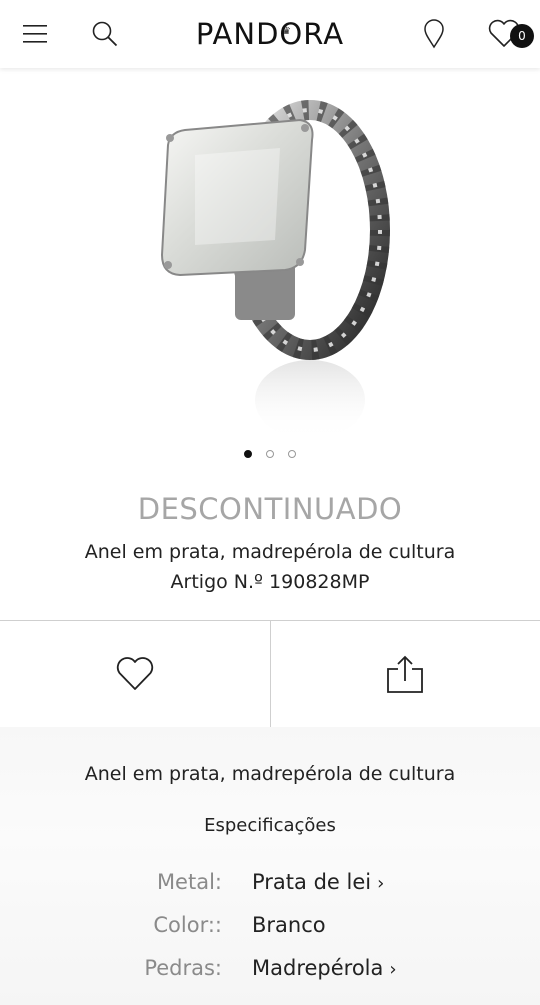  What do you see at coordinates (187, 925) in the screenshot?
I see `spec-label: Color::` at bounding box center [187, 925].